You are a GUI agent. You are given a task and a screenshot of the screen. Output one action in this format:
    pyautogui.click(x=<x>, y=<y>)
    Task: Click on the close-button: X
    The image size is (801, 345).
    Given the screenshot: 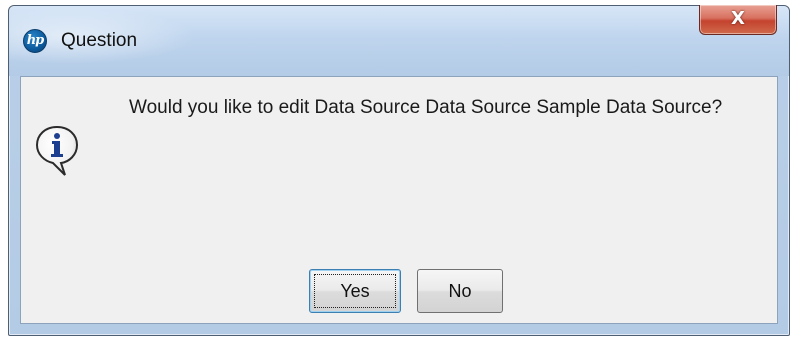 What is the action you would take?
    pyautogui.click(x=738, y=20)
    